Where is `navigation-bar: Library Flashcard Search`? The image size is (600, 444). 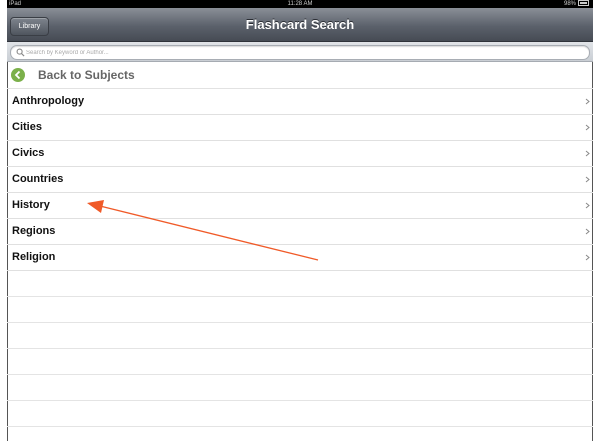 navigation-bar: Library Flashcard Search is located at coordinates (300, 25).